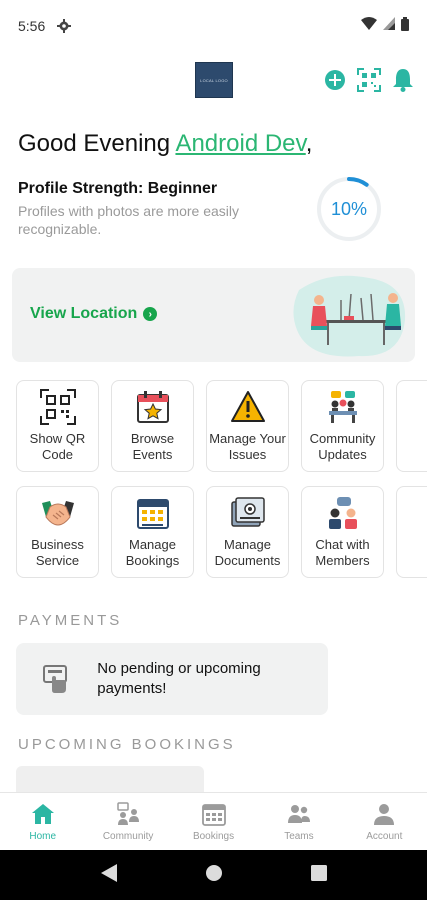 This screenshot has height=900, width=427. I want to click on notification-bell-icon, so click(403, 80).